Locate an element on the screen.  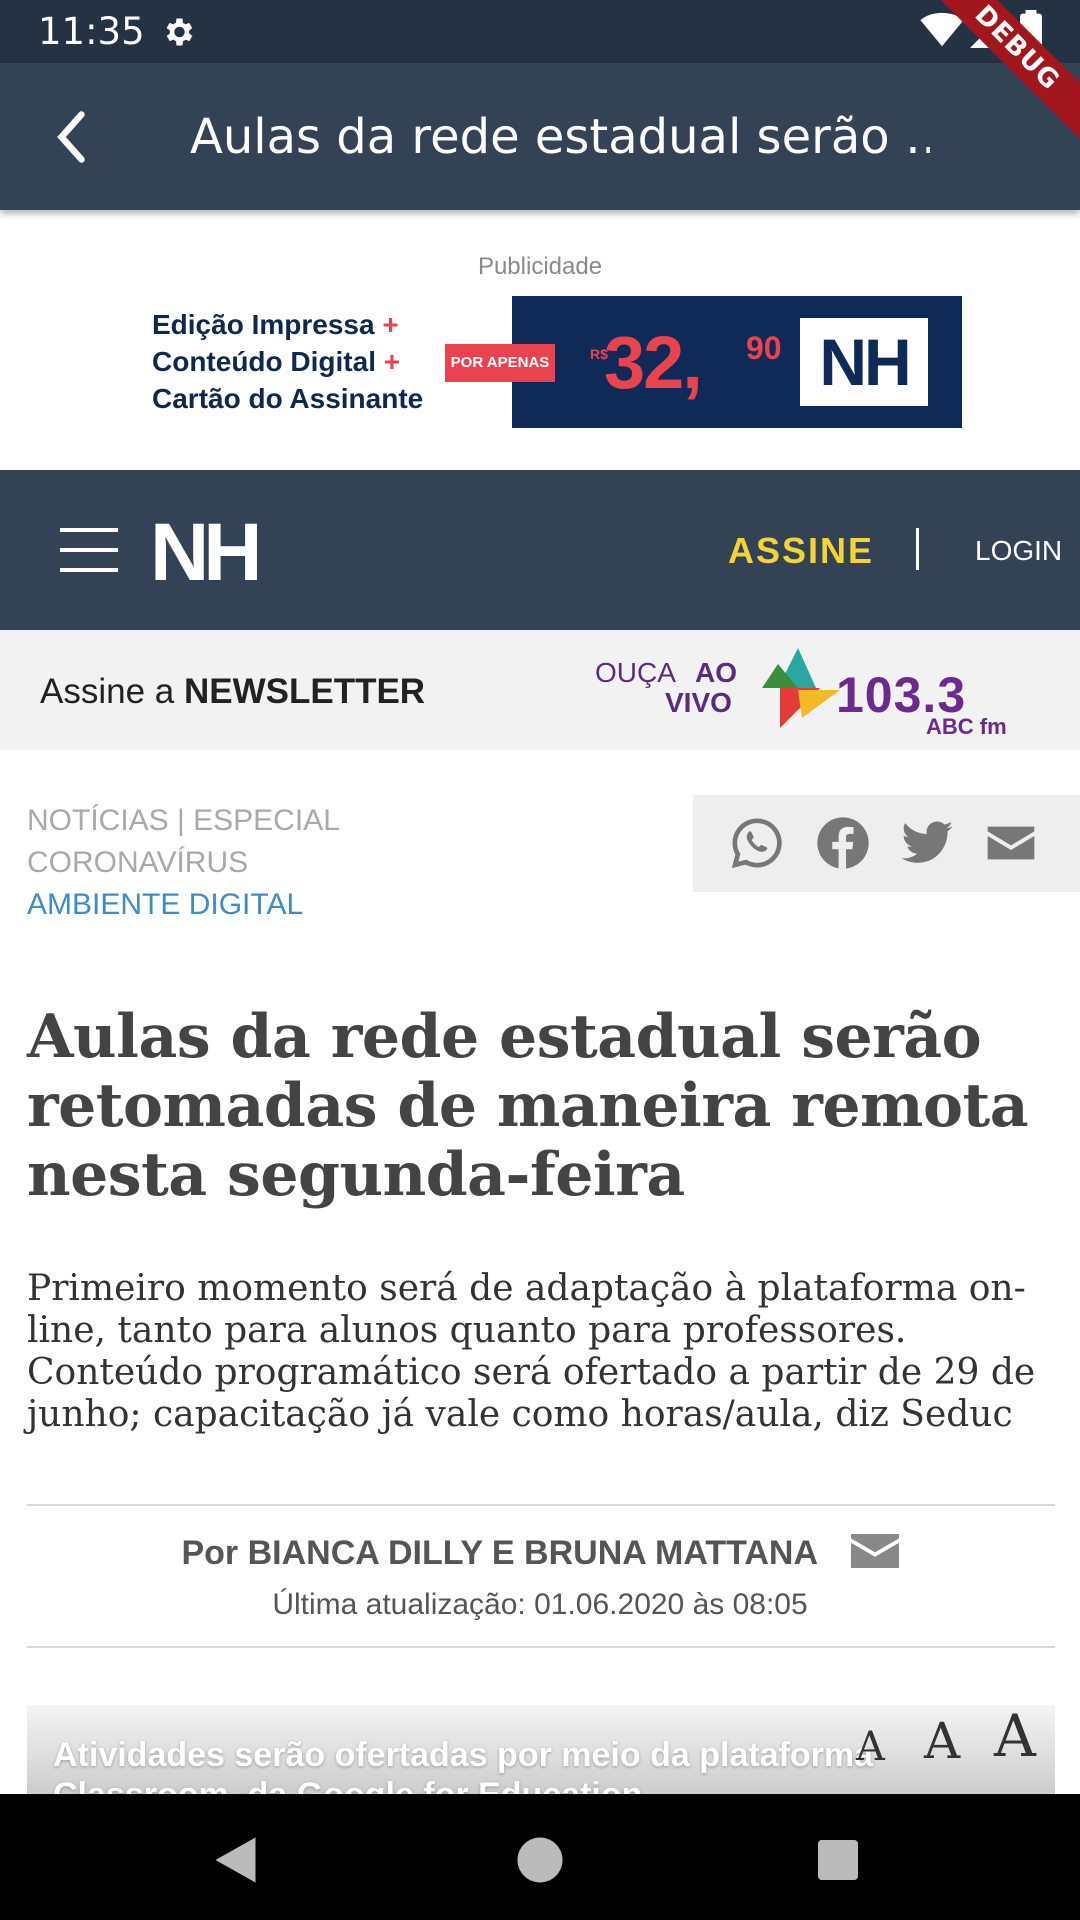
listen-label: OUÇA is located at coordinates (635, 672).